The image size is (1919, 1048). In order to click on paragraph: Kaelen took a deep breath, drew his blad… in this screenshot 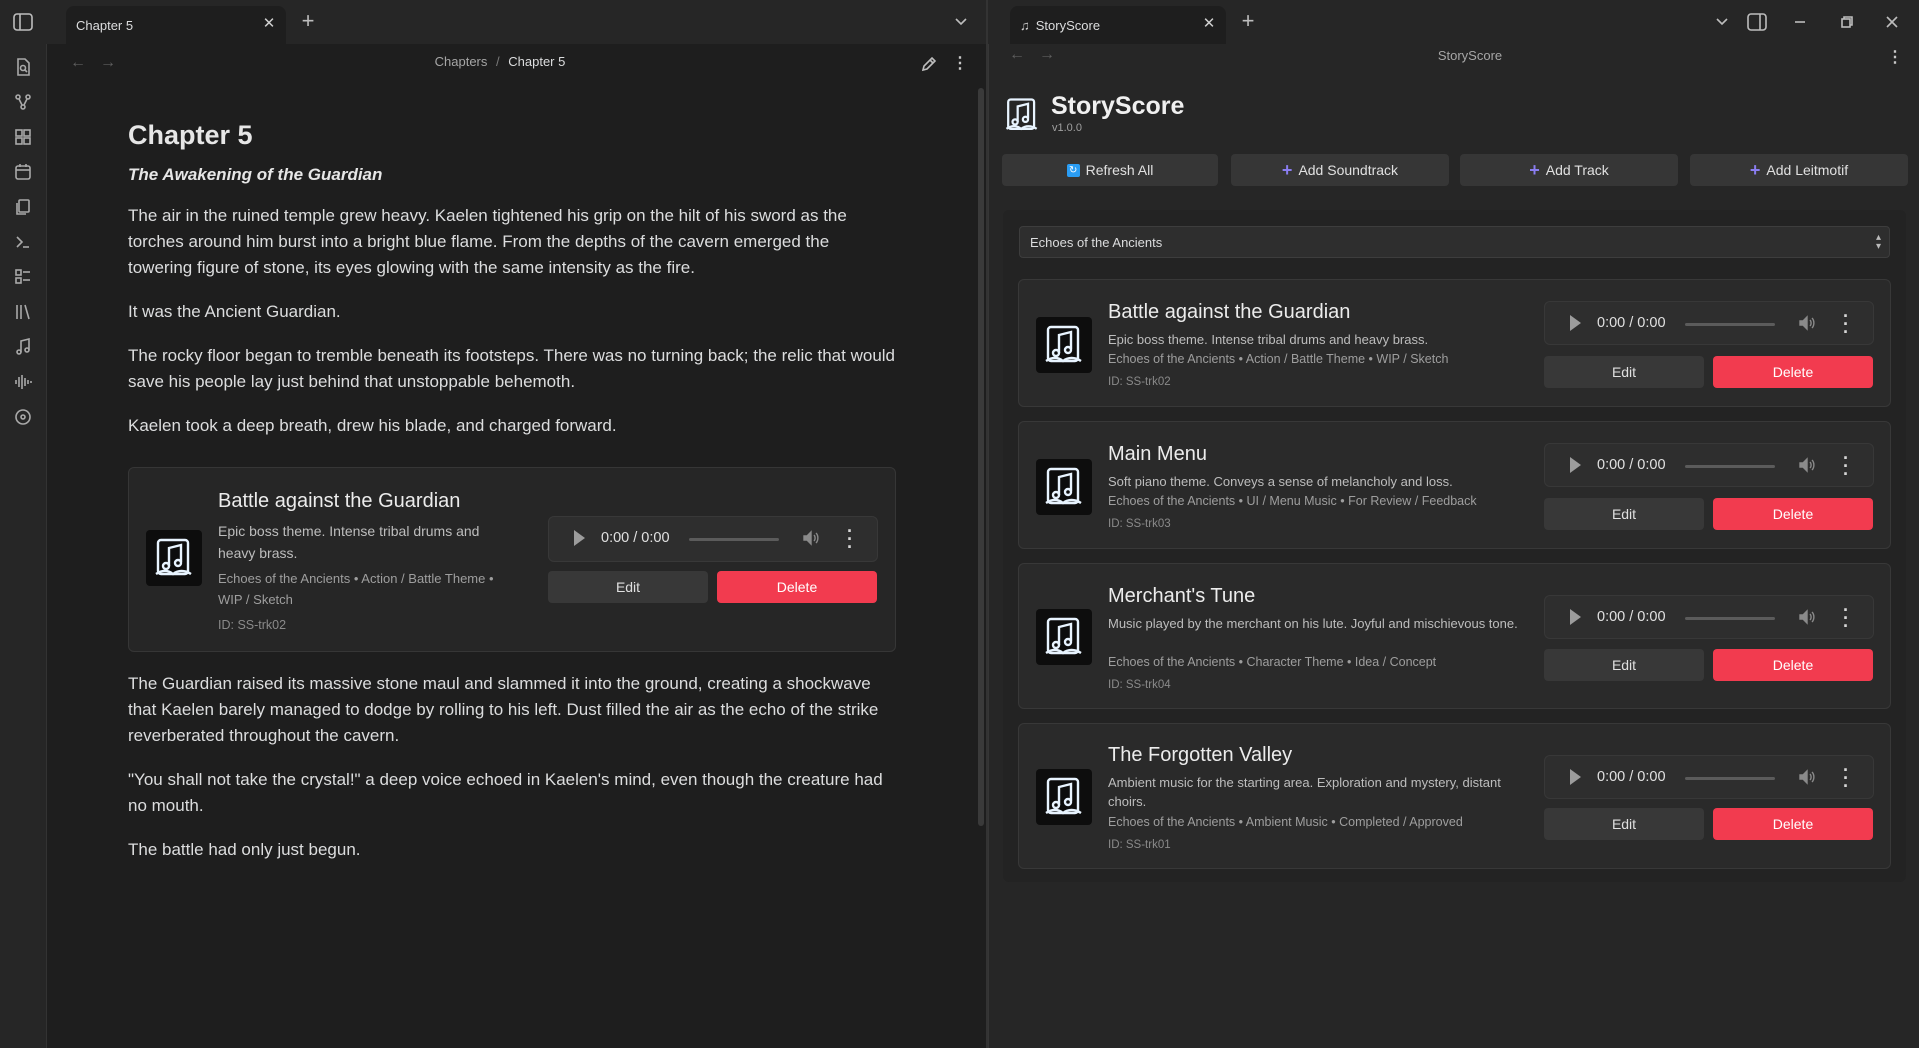, I will do `click(372, 425)`.